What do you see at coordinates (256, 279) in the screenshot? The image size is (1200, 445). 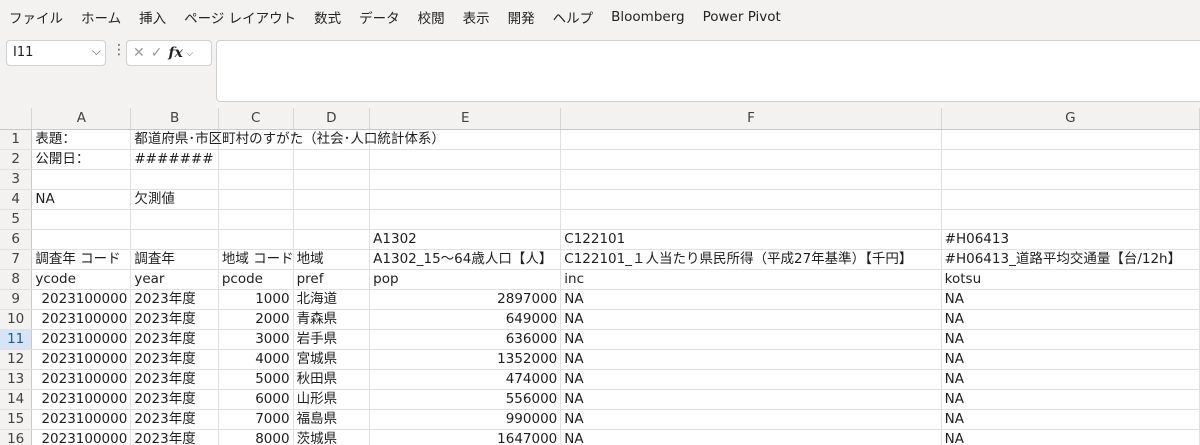 I see `cell-c: pcode` at bounding box center [256, 279].